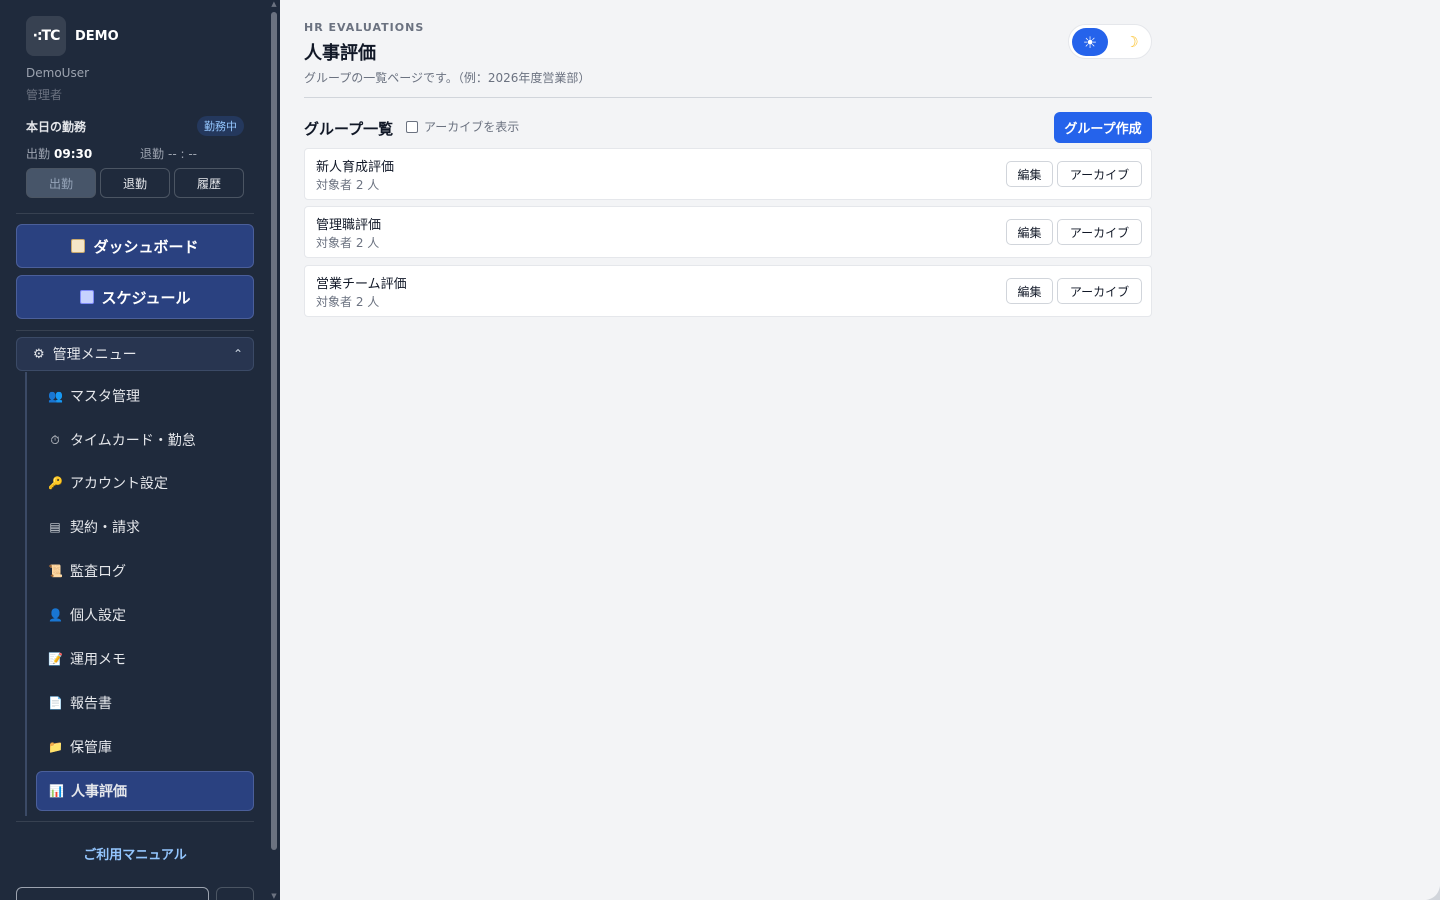 Image resolution: width=1440 pixels, height=900 pixels. What do you see at coordinates (349, 129) in the screenshot?
I see `group-list-title: グループ一覧` at bounding box center [349, 129].